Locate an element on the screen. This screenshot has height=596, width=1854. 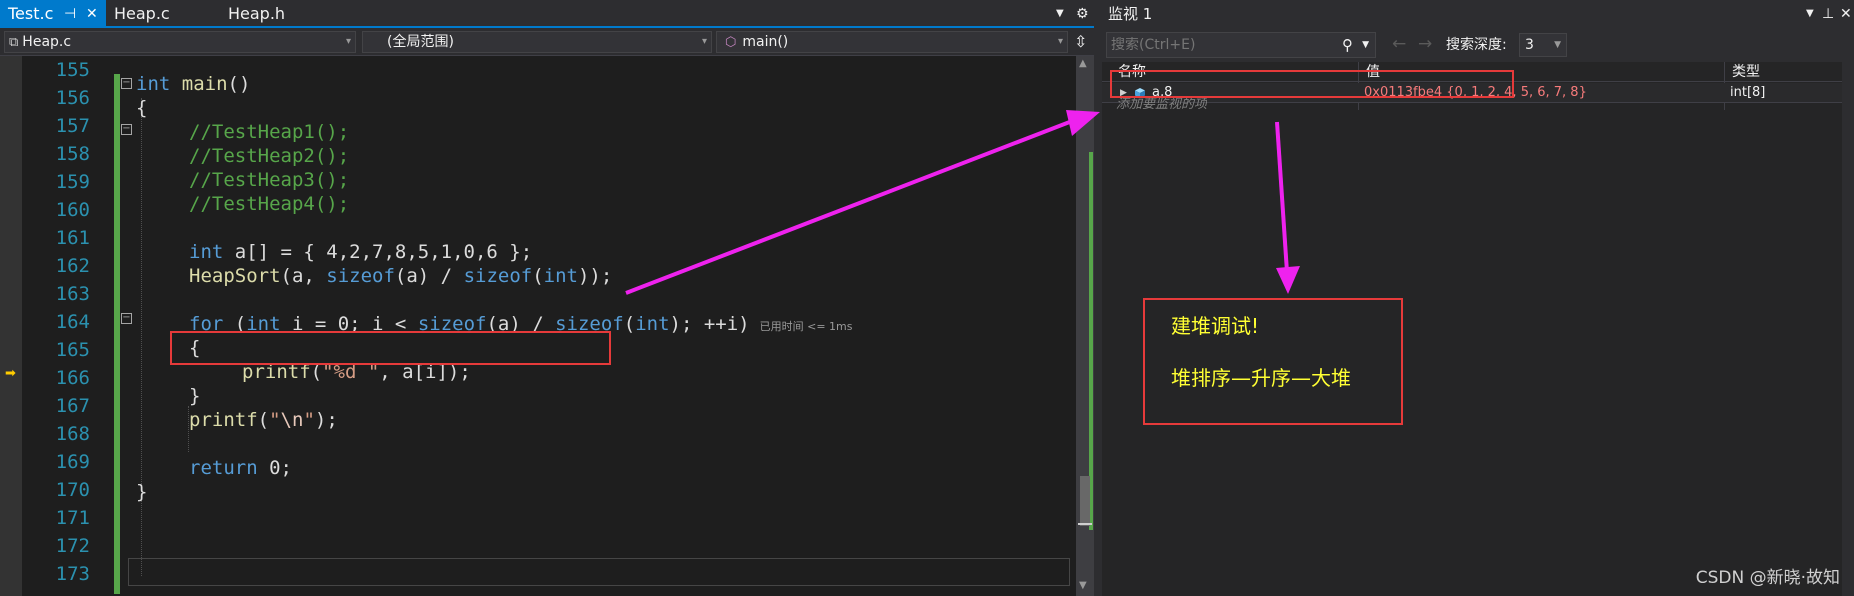
watch-row-type: int[8] is located at coordinates (1748, 92).